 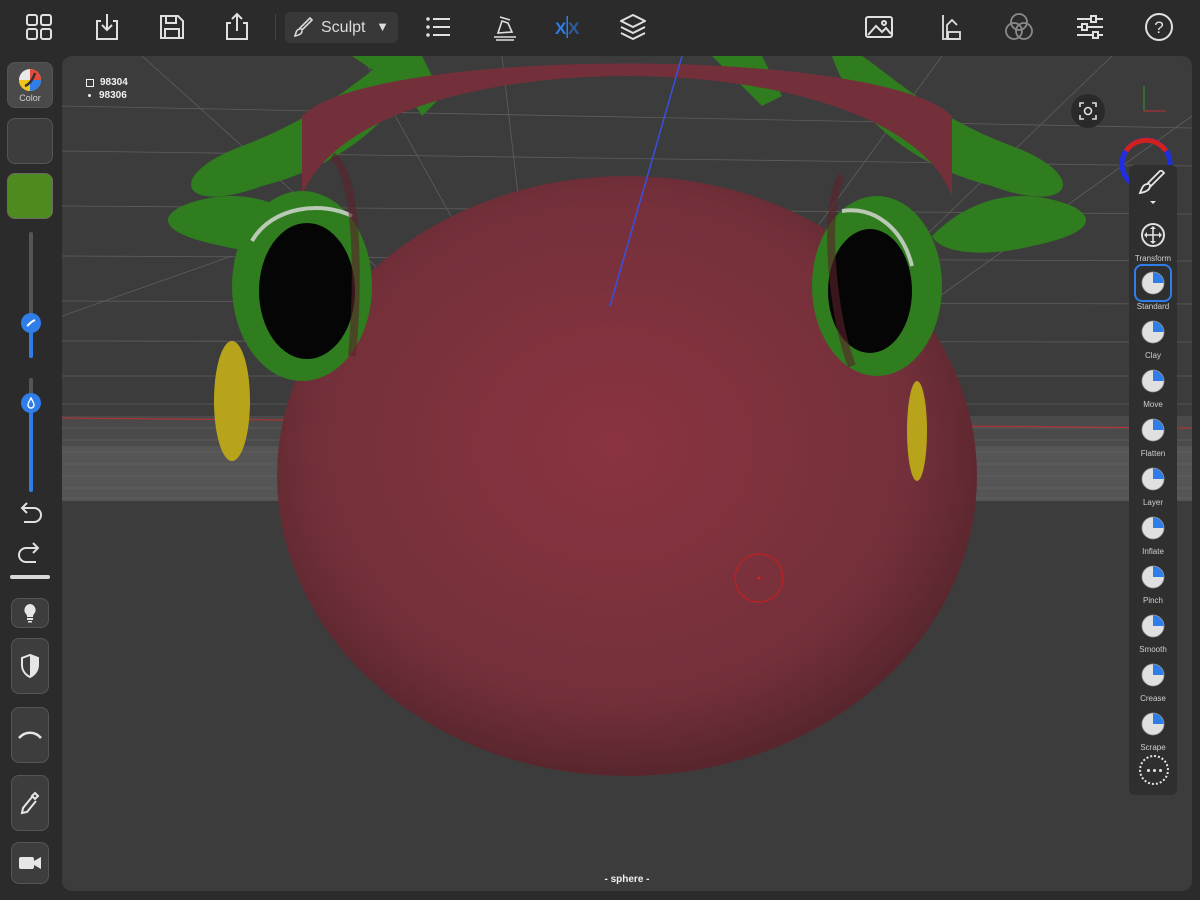 I want to click on mode-dropdown: Sculpt ▼, so click(x=341, y=27).